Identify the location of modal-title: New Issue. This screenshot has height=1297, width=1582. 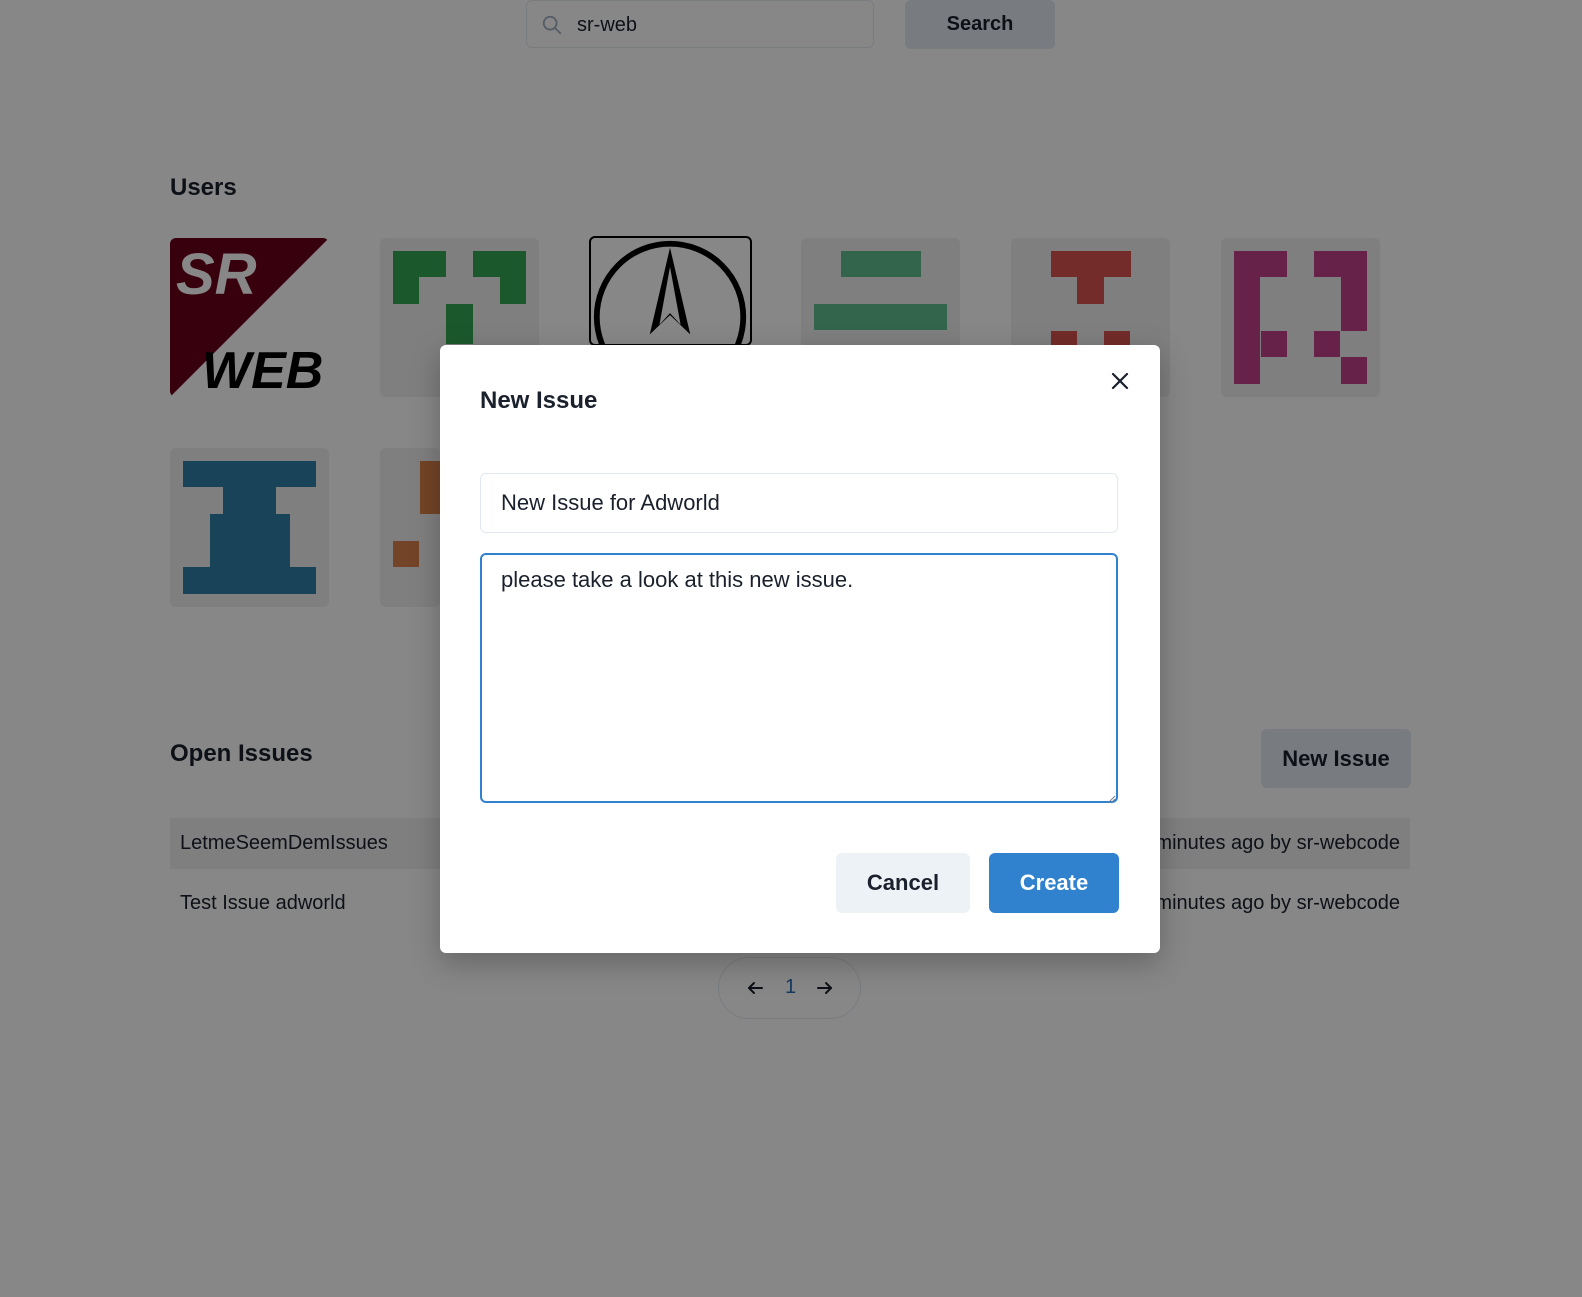
(539, 400).